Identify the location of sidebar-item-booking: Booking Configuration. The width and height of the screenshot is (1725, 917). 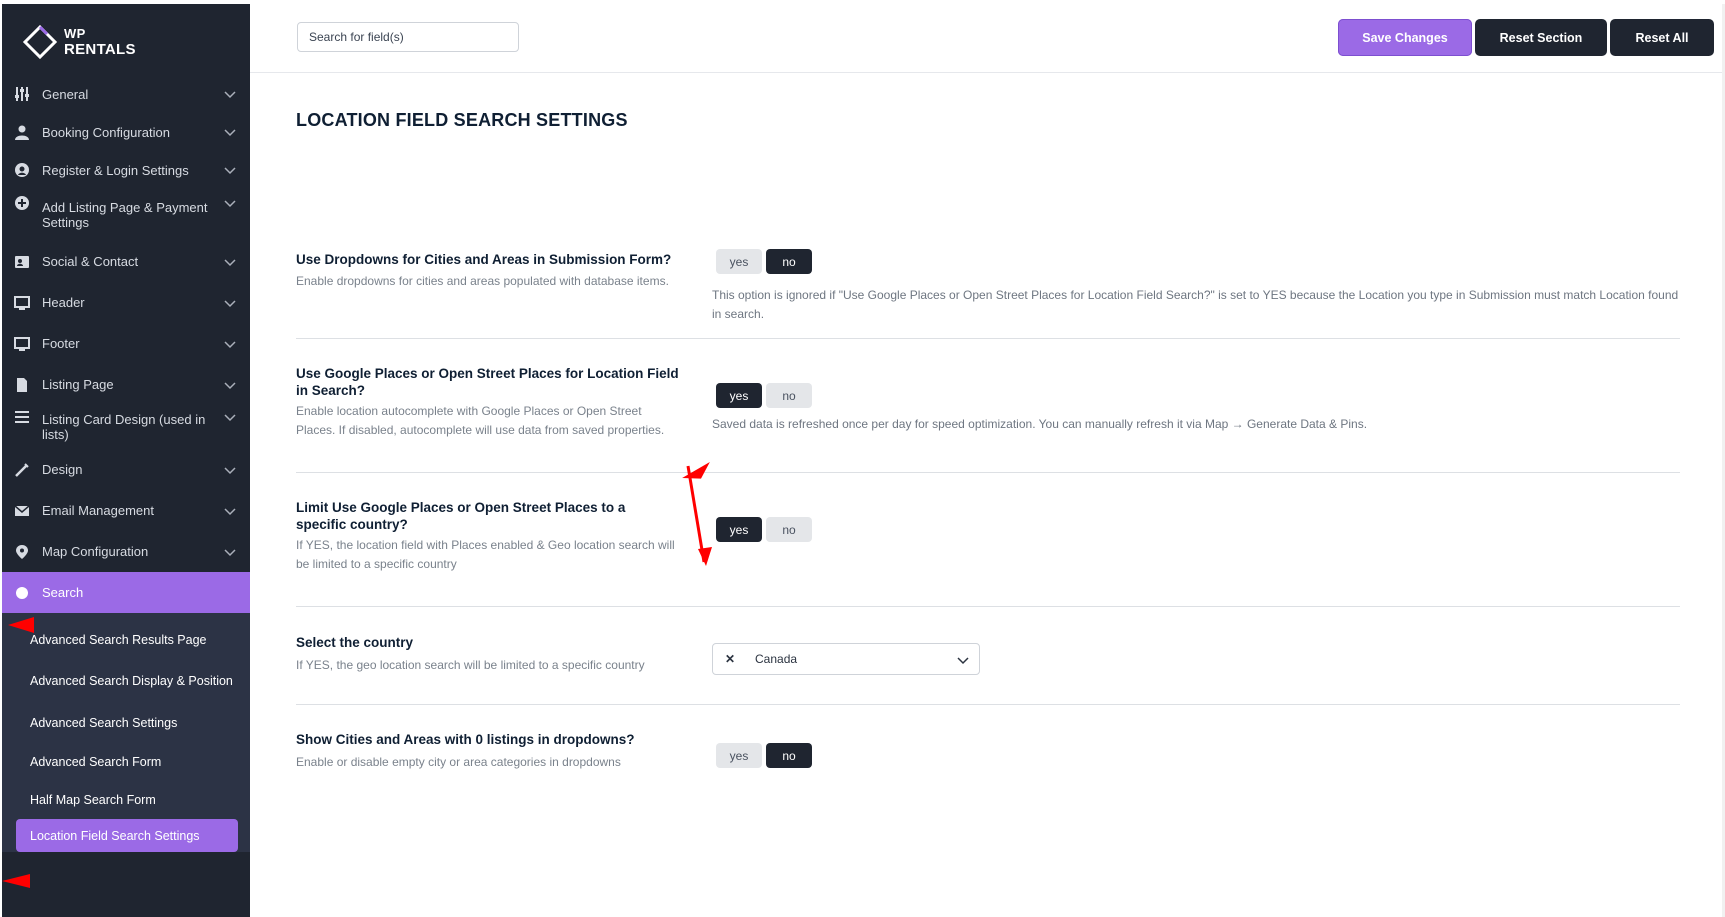
(126, 132).